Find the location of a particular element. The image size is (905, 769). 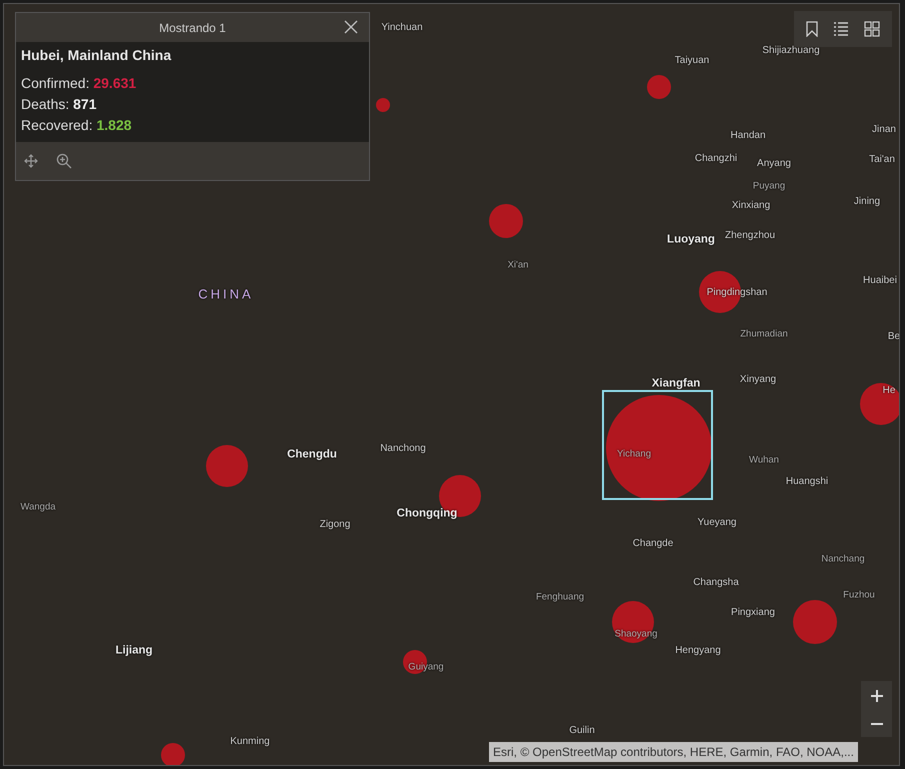

city-label: Changde is located at coordinates (653, 544).